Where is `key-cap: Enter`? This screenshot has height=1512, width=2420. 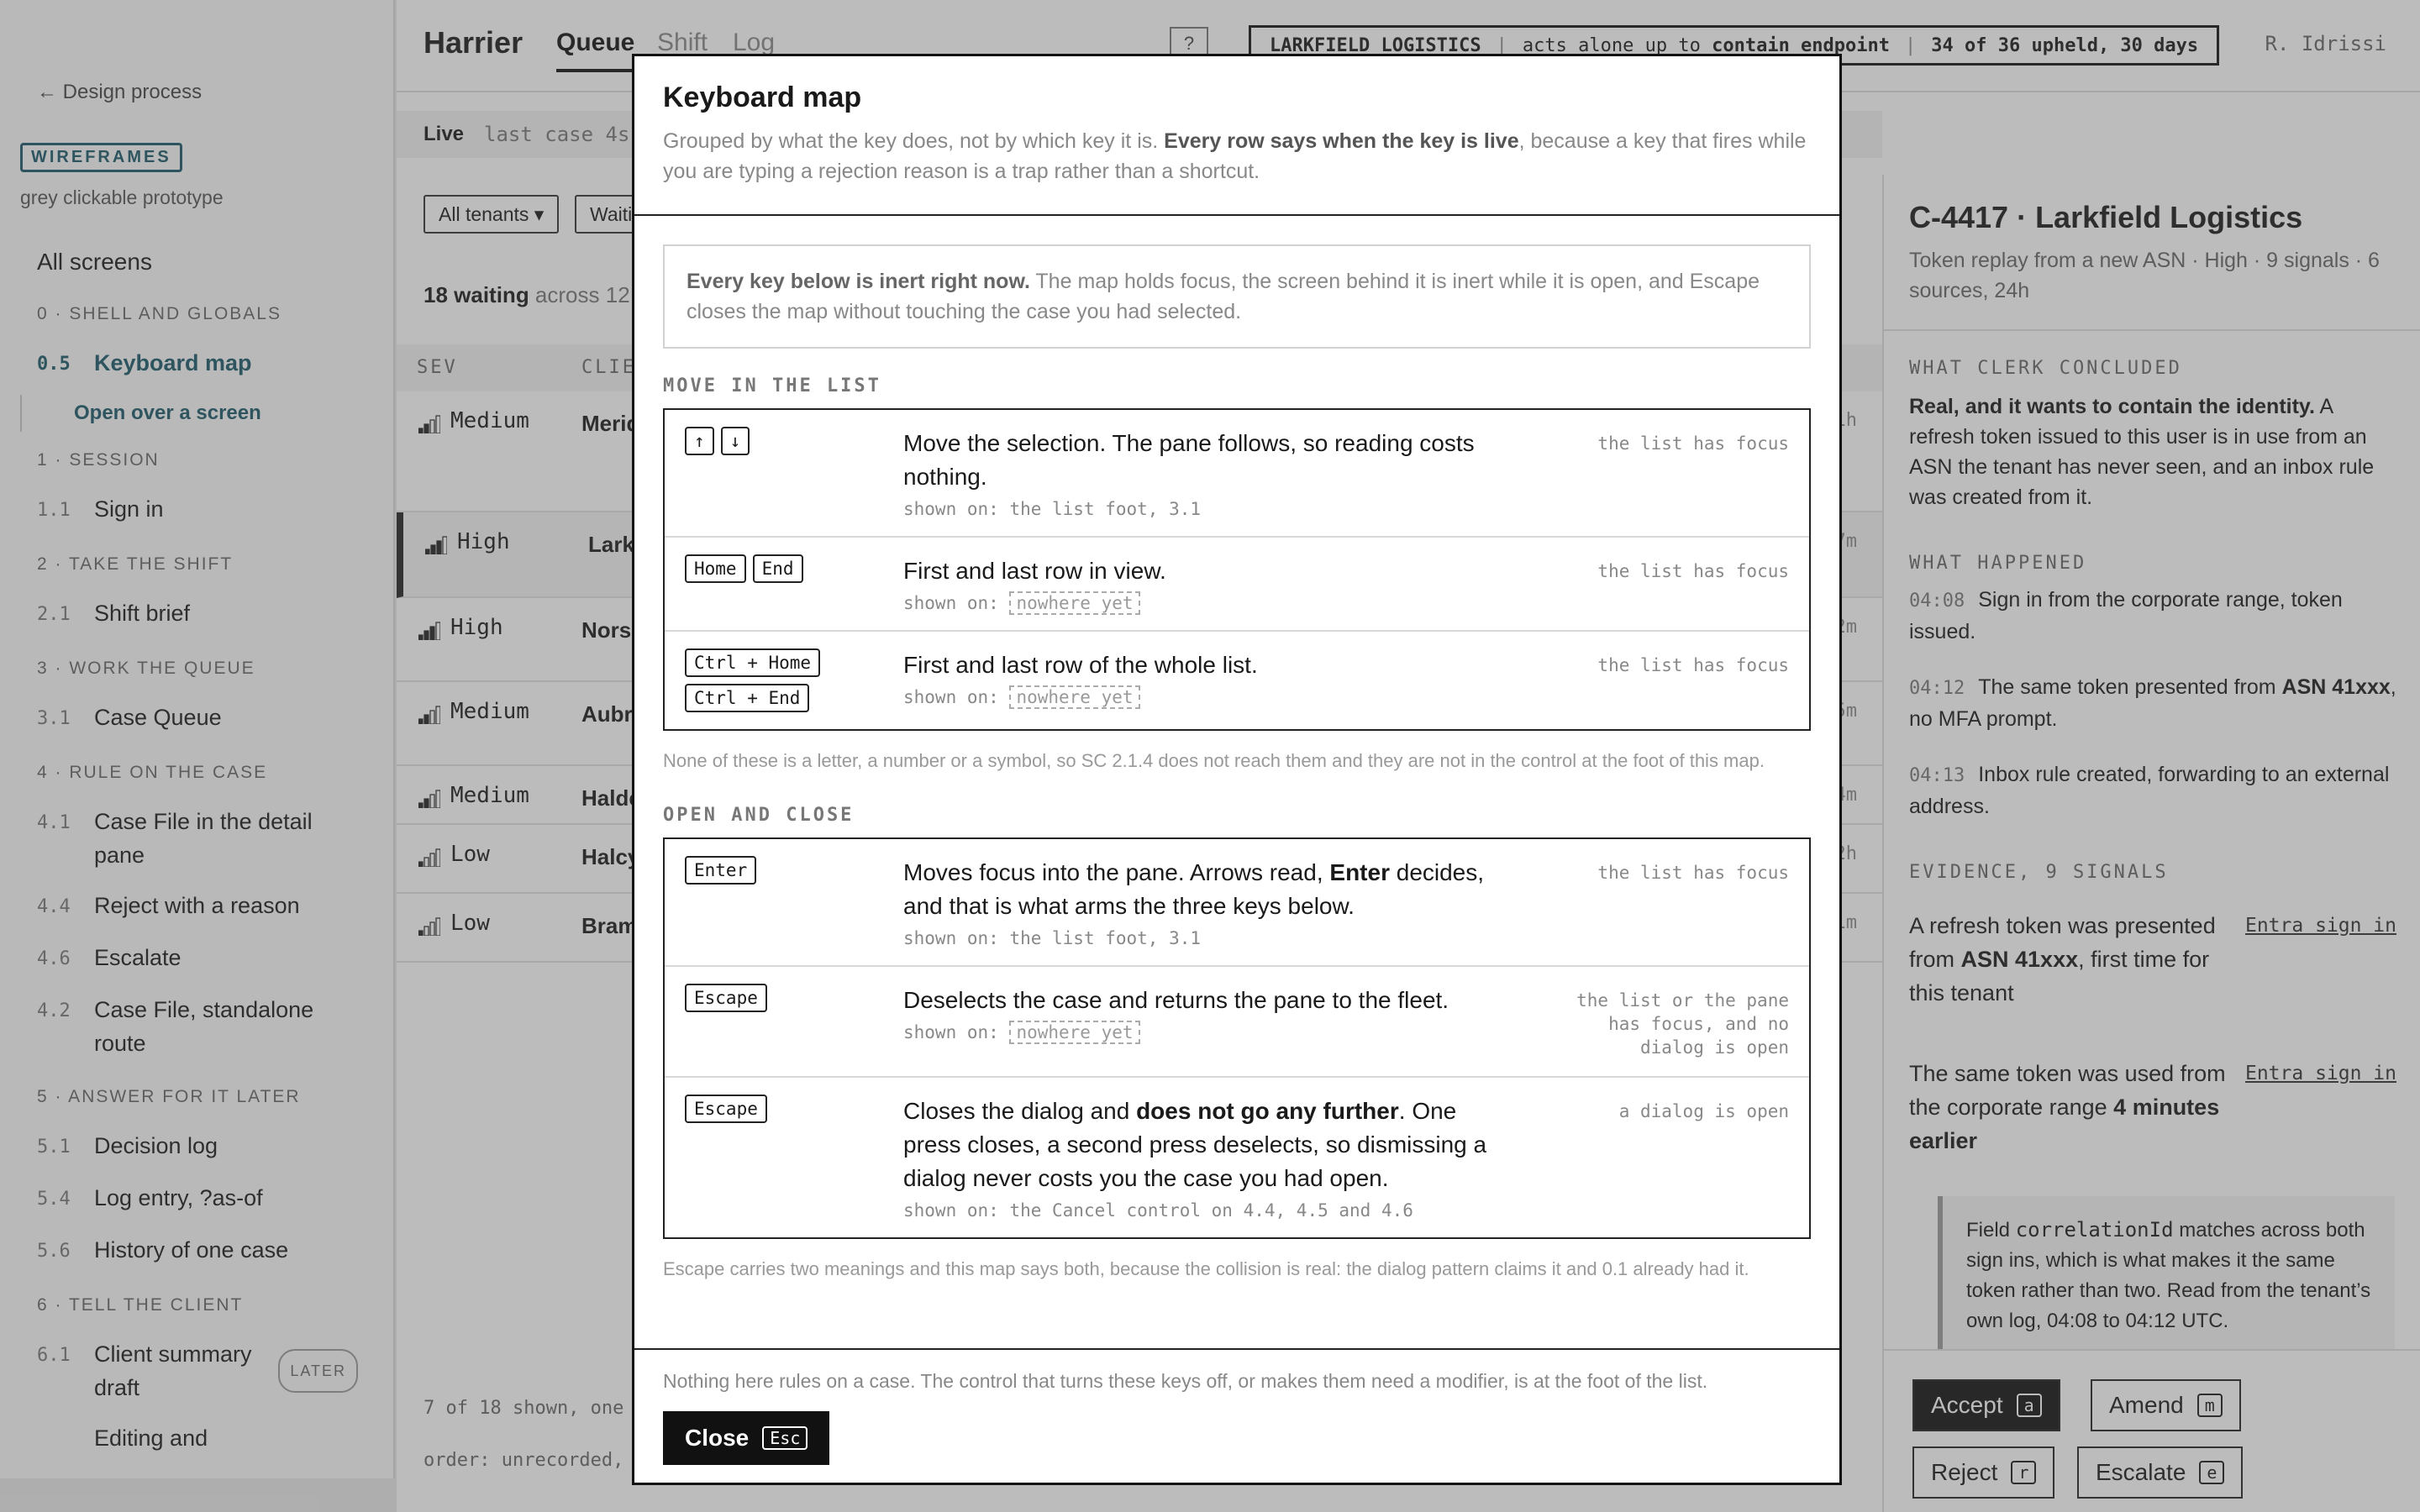 key-cap: Enter is located at coordinates (721, 870).